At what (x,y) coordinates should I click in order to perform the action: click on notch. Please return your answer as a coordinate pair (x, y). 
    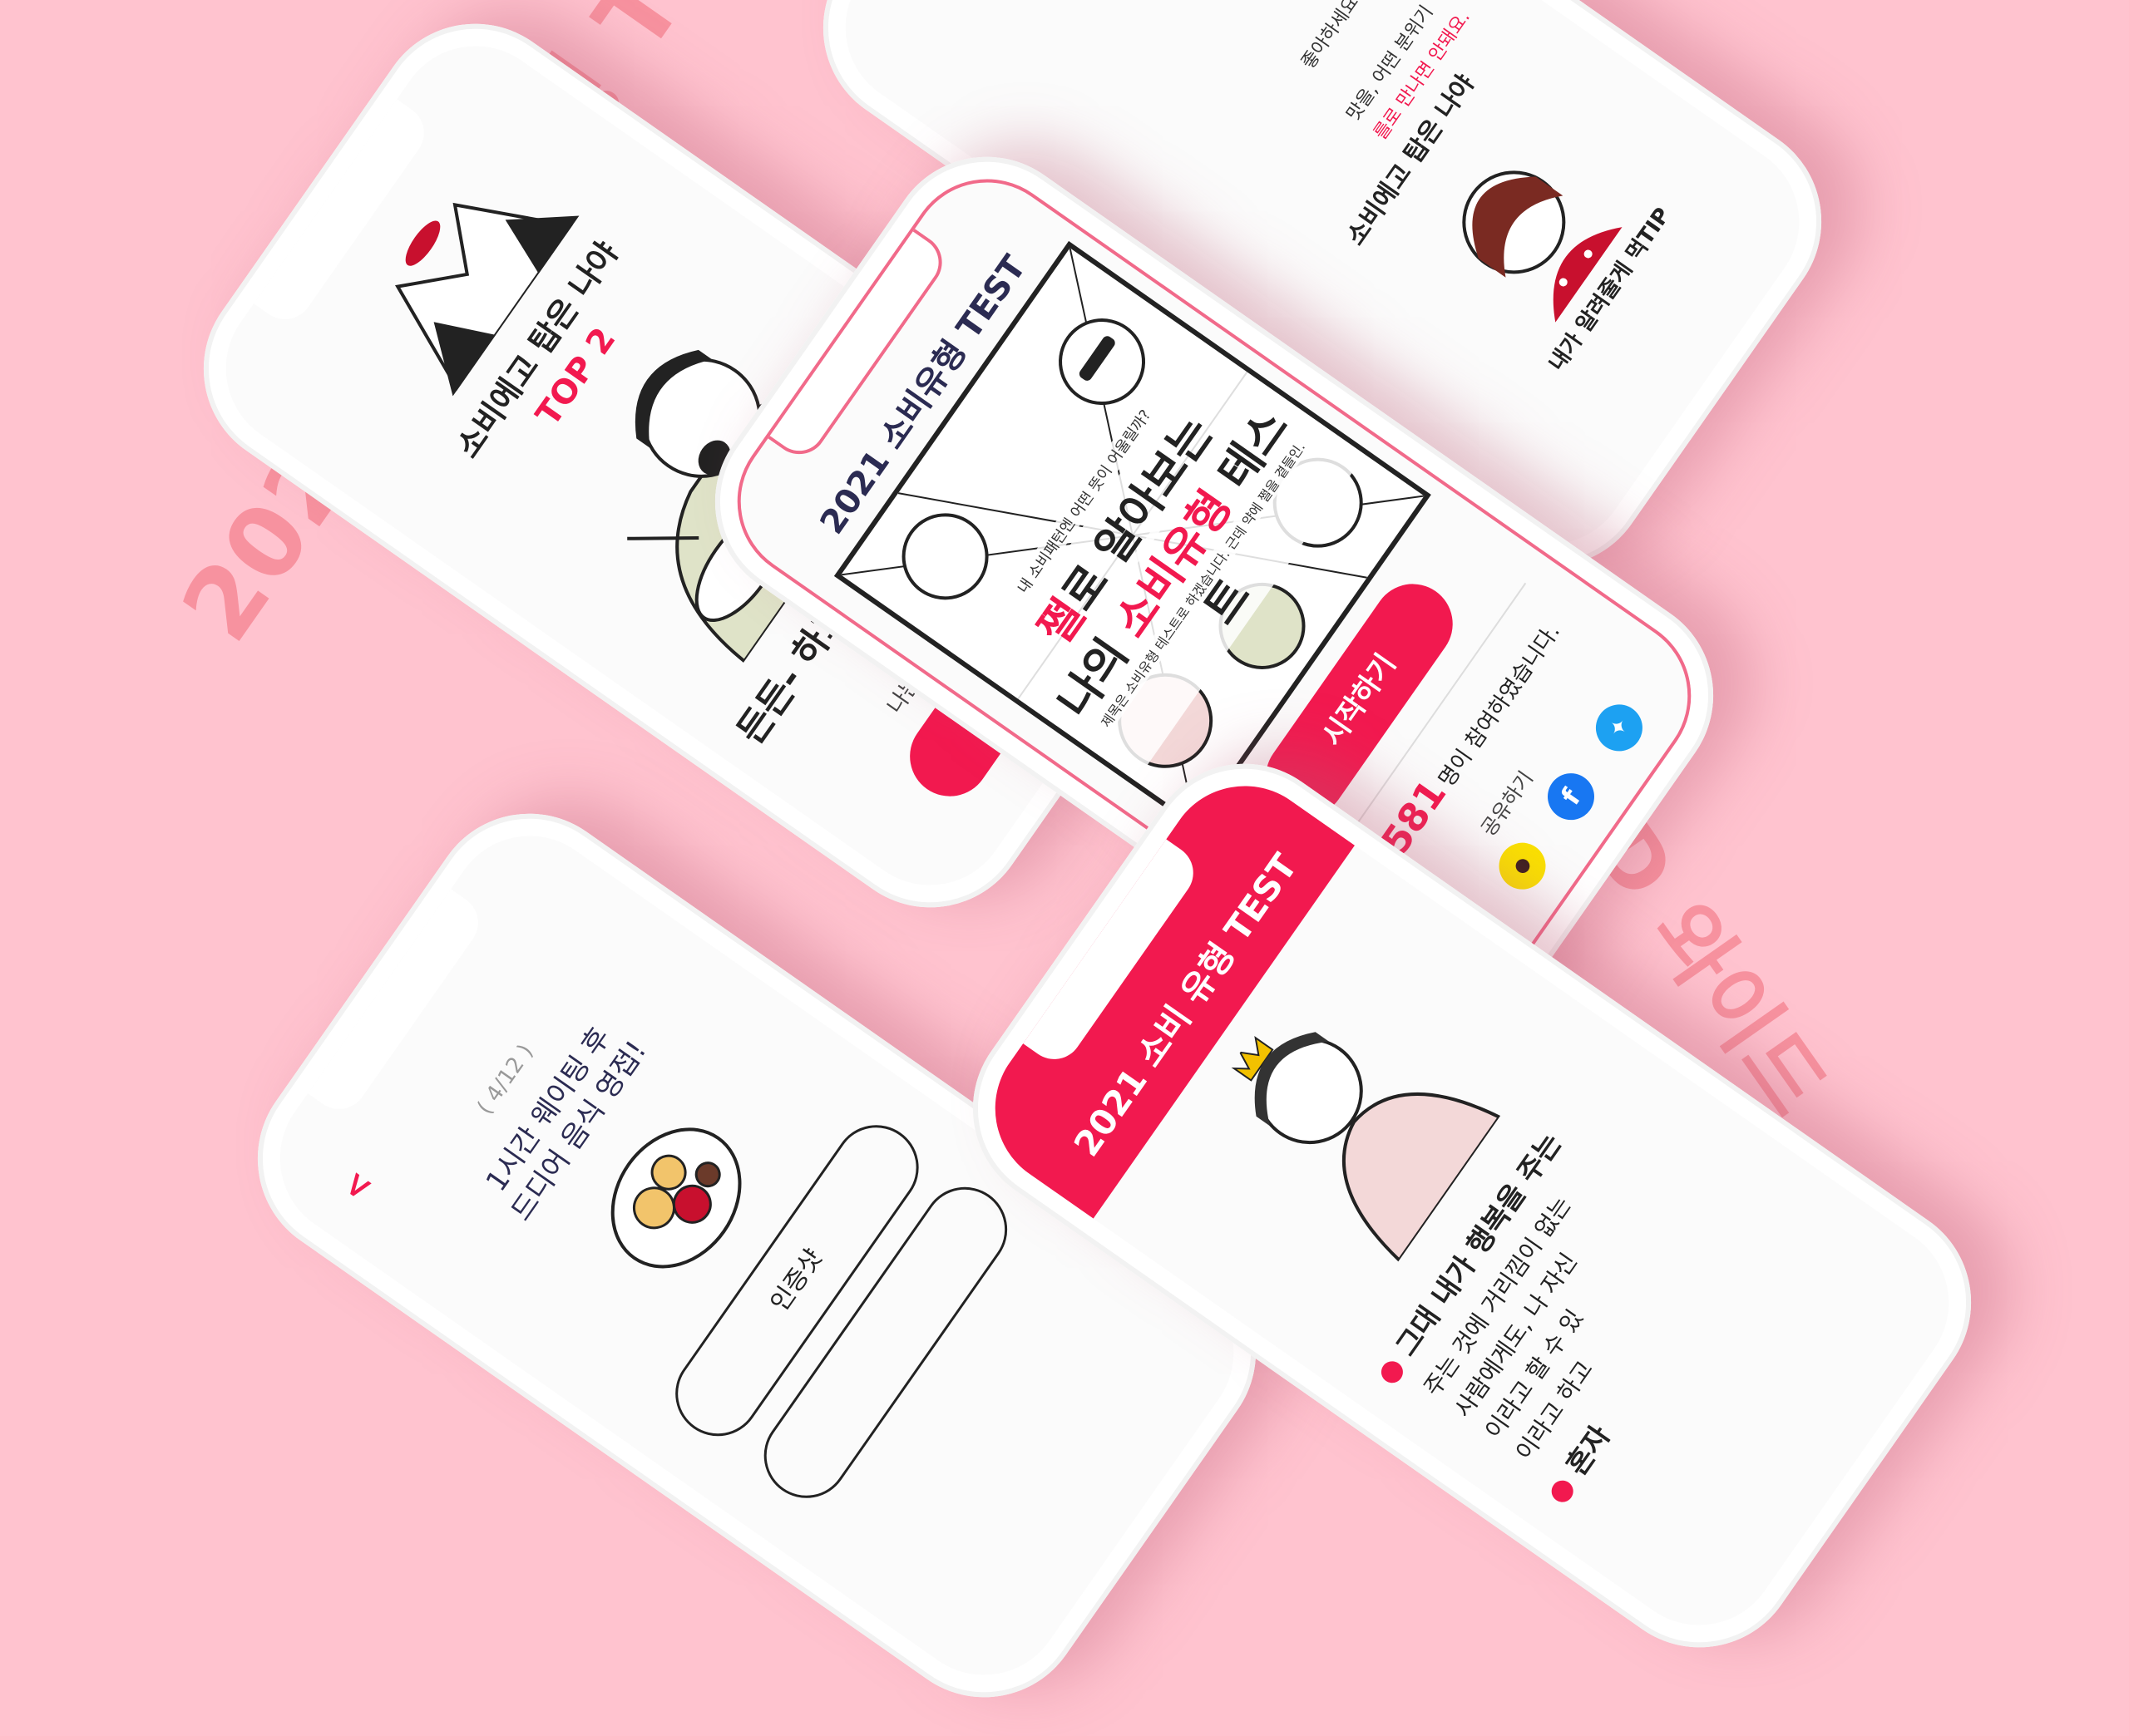
    Looking at the image, I should click on (399, 1005).